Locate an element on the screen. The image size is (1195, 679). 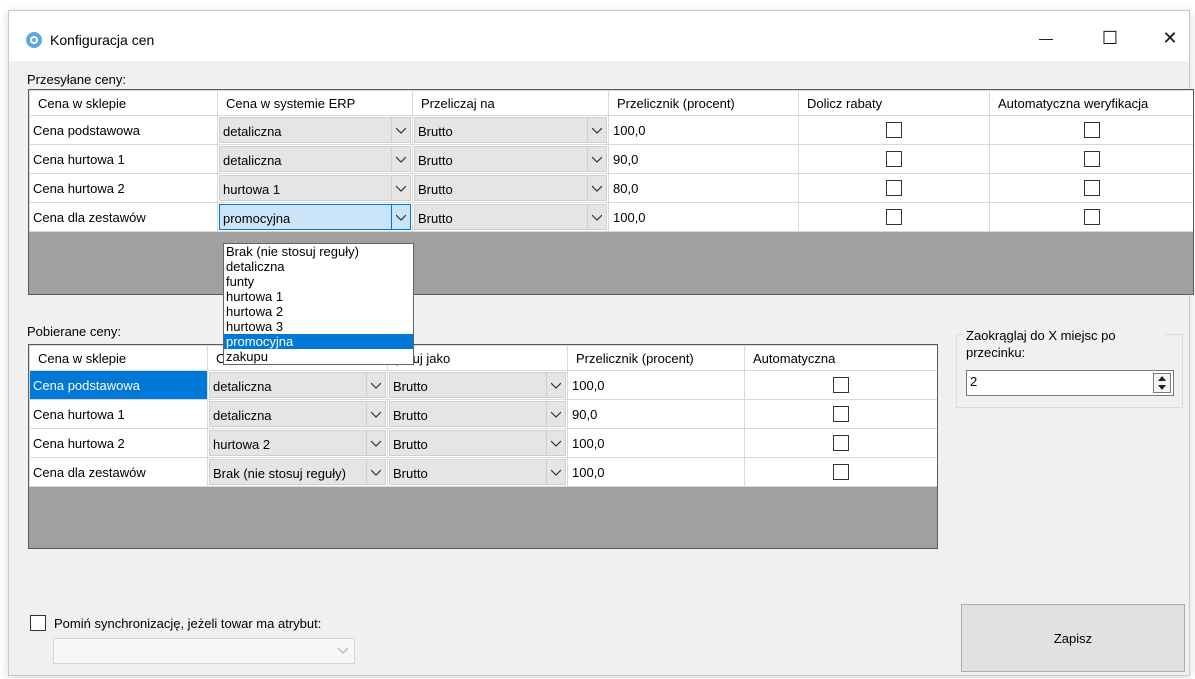
rounding-value: 2 is located at coordinates (974, 381).